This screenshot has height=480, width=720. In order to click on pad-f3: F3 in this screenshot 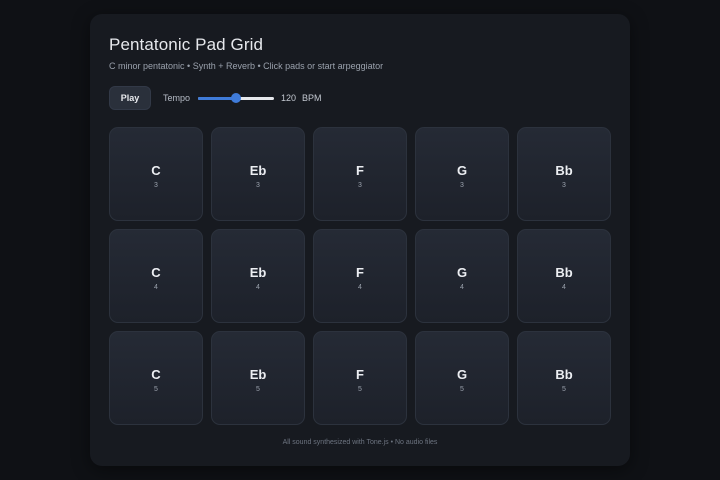, I will do `click(360, 174)`.